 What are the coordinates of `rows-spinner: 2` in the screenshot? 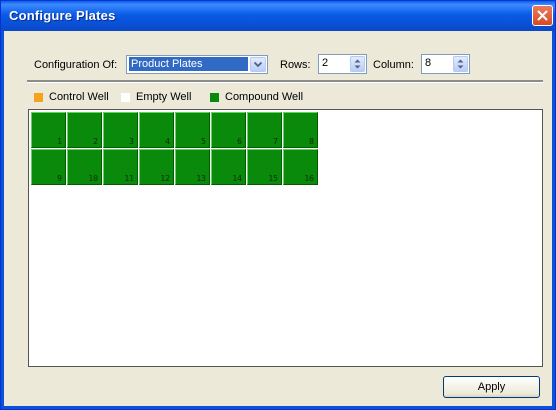 It's located at (342, 64).